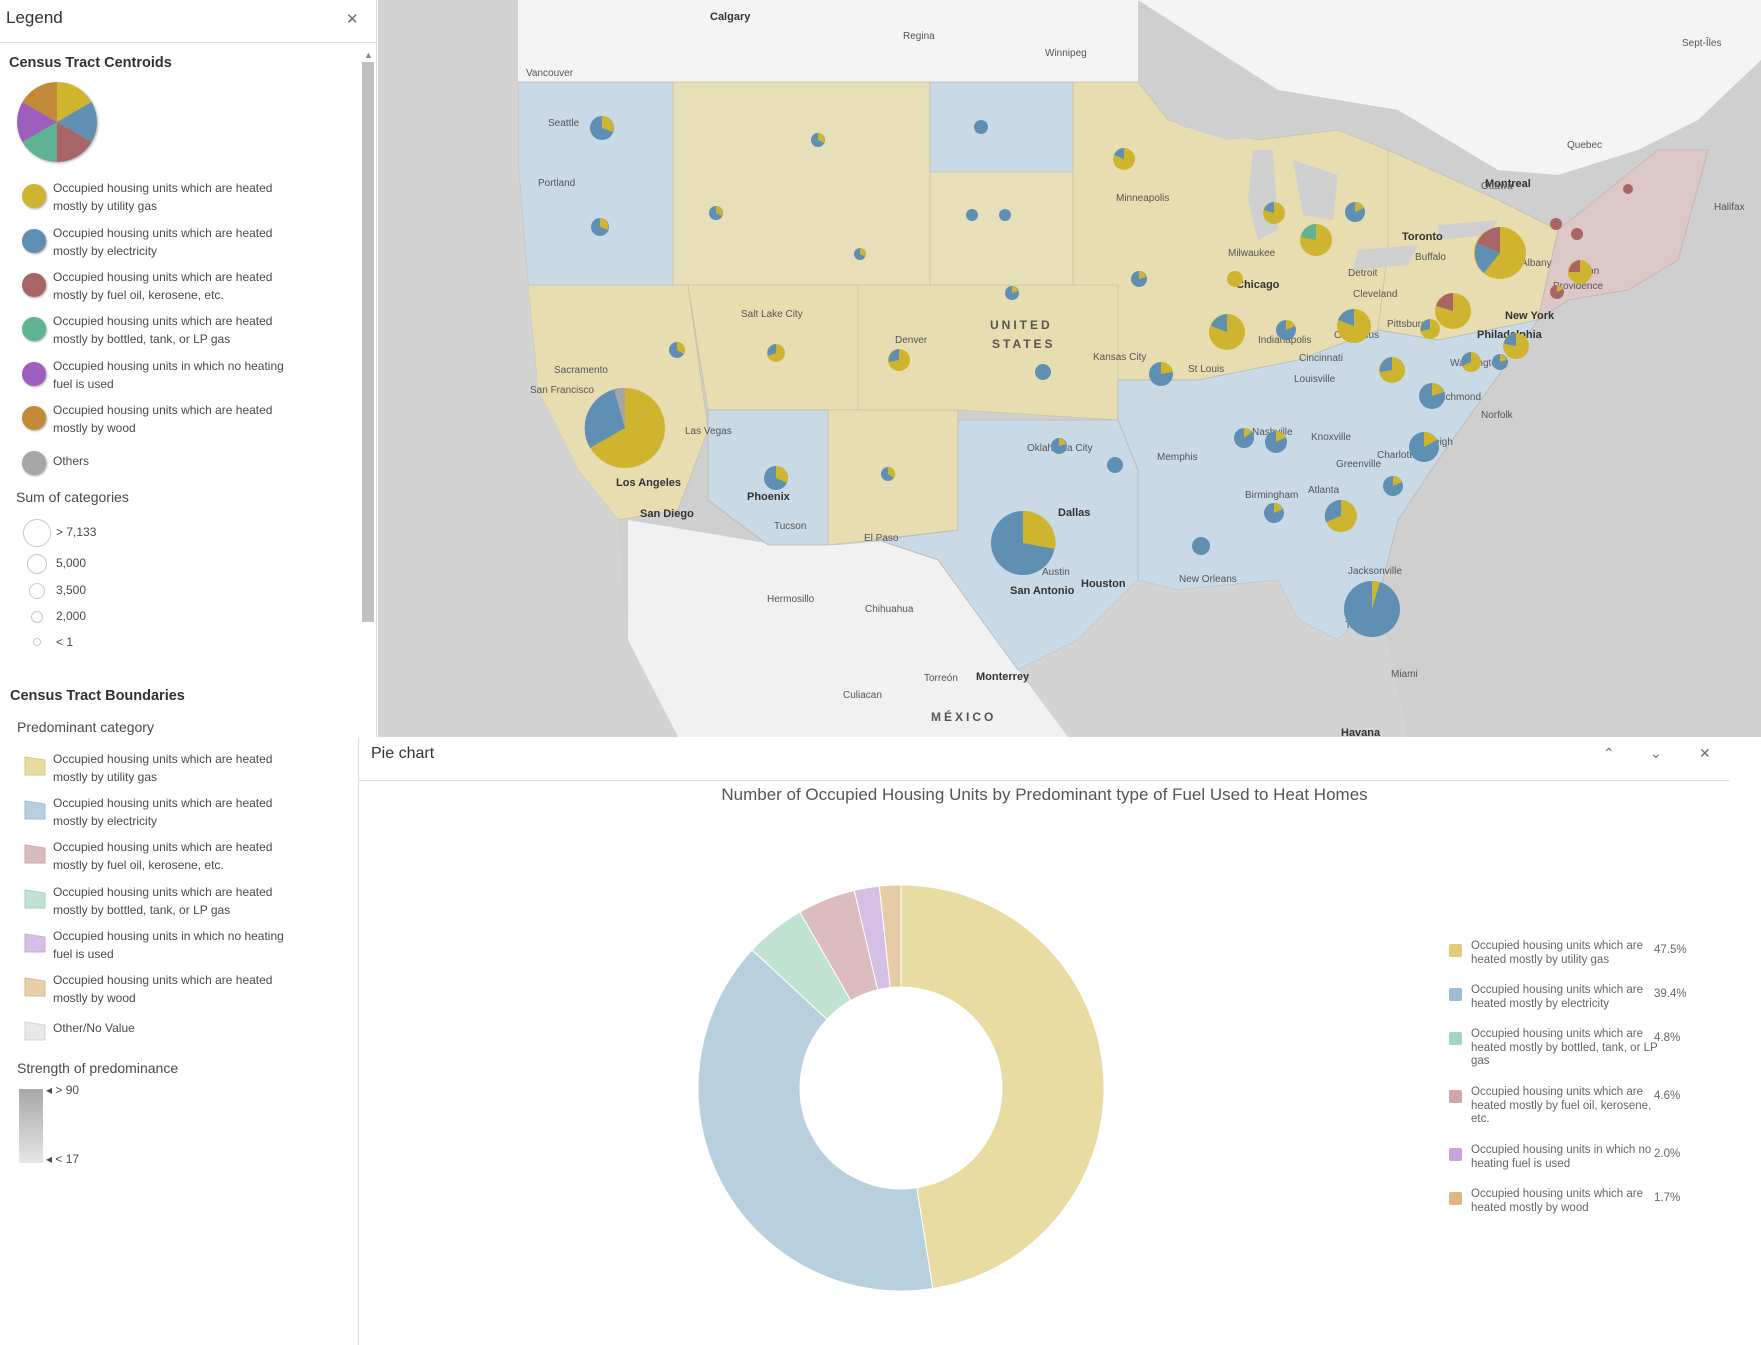 The image size is (1761, 1345). I want to click on city-label: Denver, so click(911, 340).